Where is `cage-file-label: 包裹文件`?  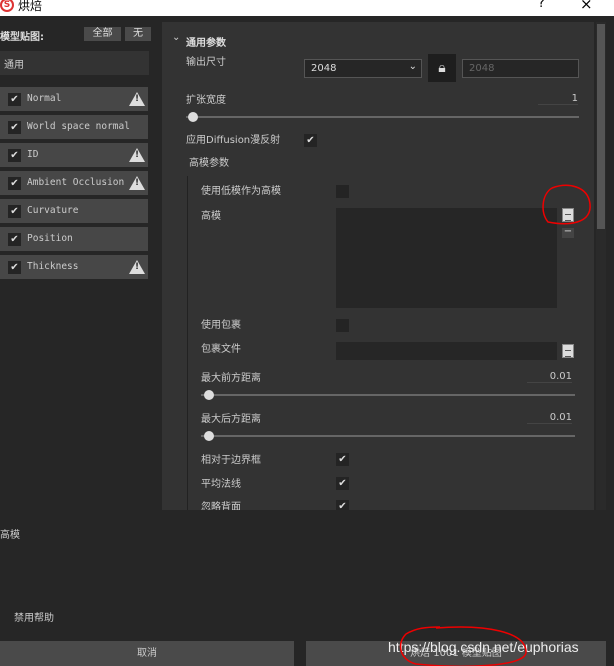
cage-file-label: 包裹文件 is located at coordinates (221, 349).